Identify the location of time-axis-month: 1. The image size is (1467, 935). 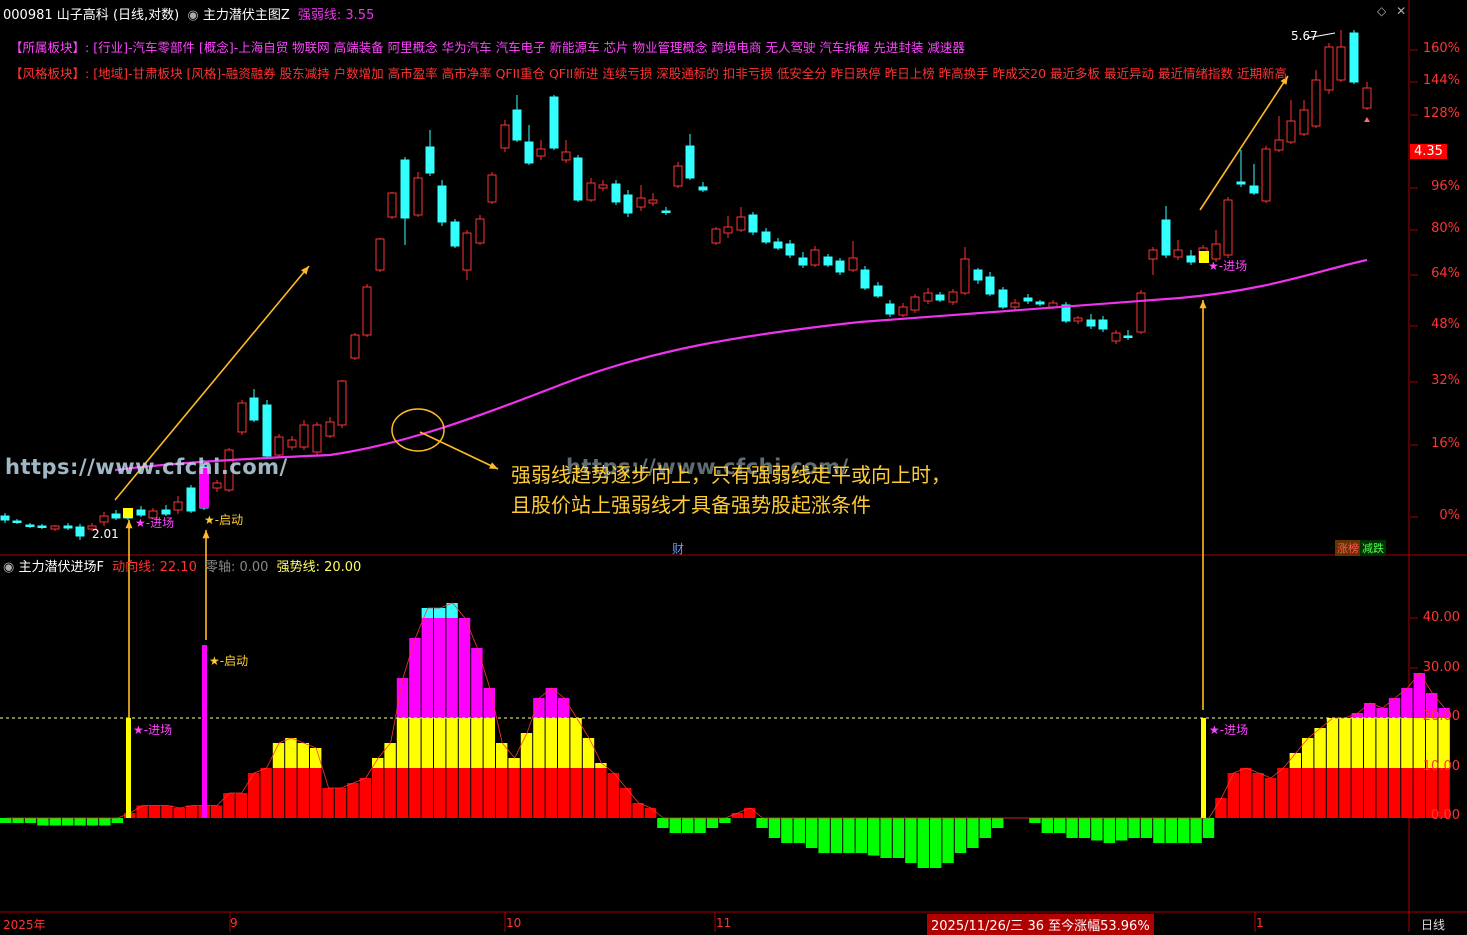
(1260, 923).